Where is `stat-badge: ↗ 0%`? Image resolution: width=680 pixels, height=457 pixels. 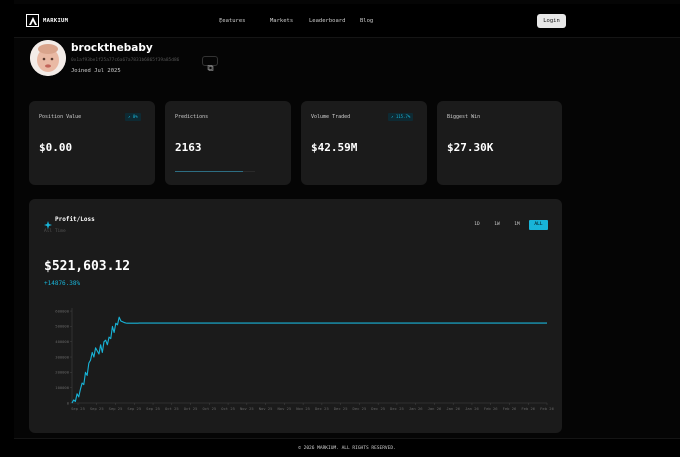
stat-badge: ↗ 0% is located at coordinates (133, 117).